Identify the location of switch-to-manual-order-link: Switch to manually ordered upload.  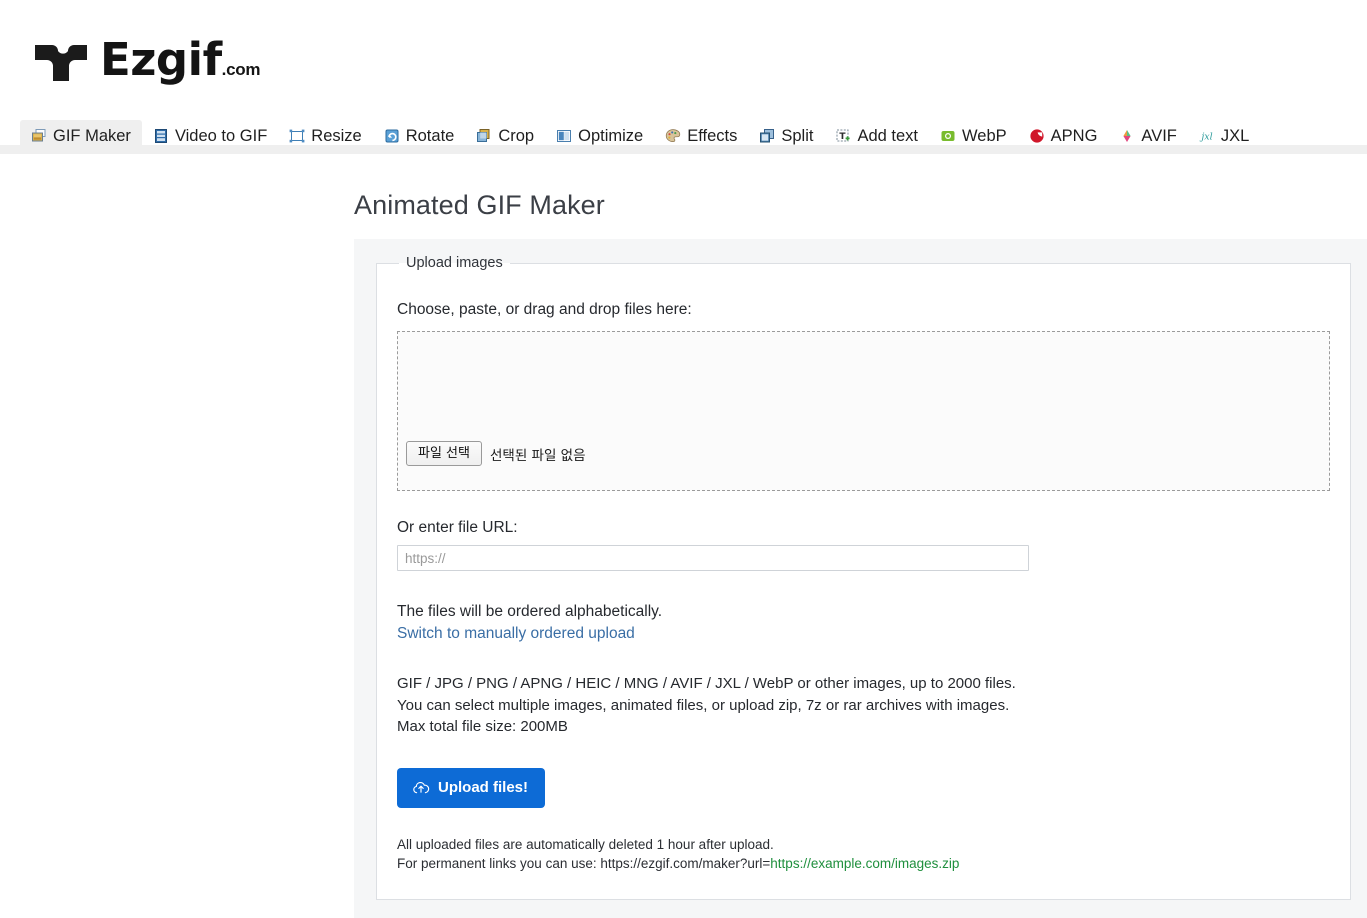
(516, 634).